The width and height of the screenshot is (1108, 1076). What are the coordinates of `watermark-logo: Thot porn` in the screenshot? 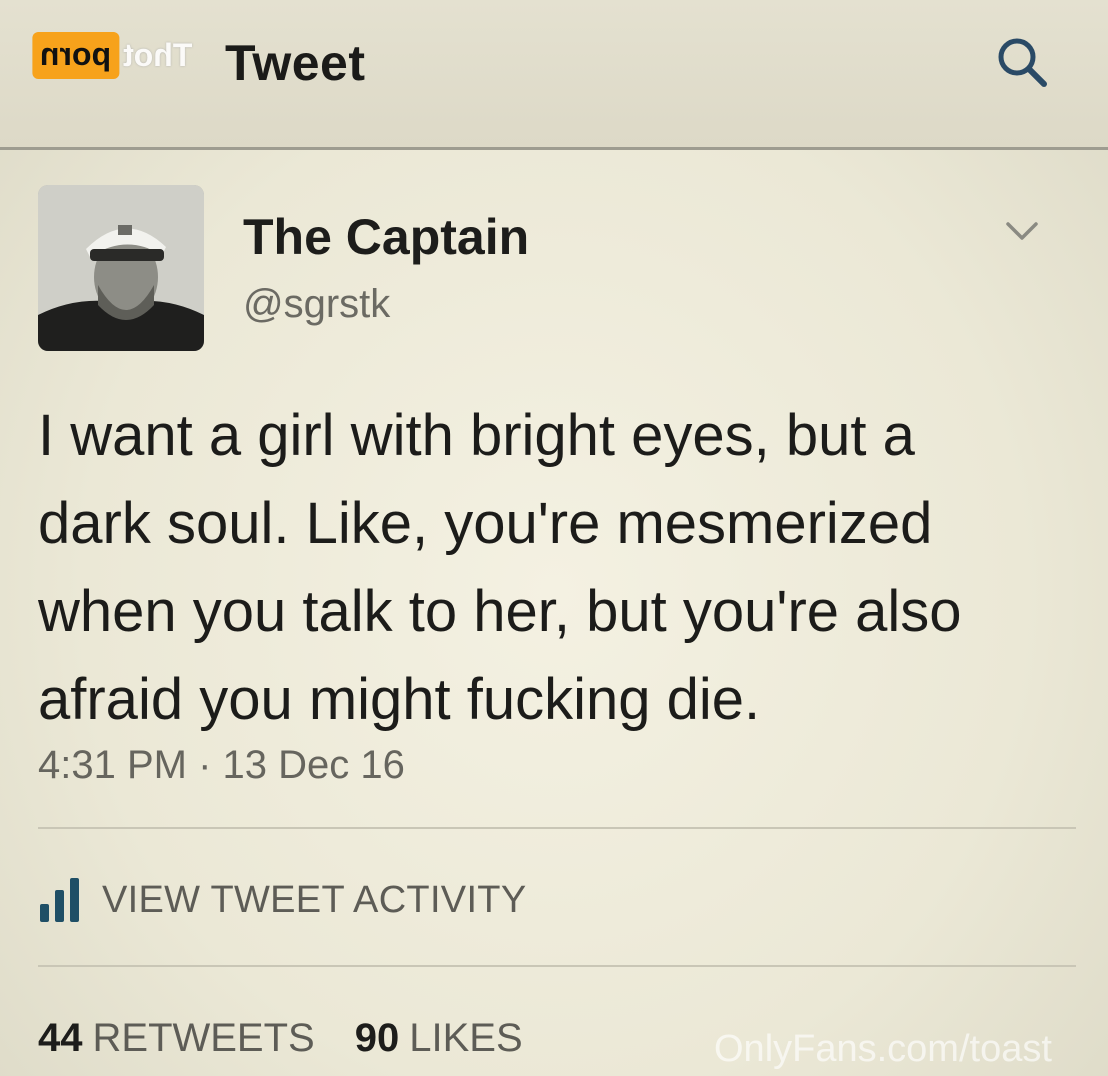 It's located at (112, 55).